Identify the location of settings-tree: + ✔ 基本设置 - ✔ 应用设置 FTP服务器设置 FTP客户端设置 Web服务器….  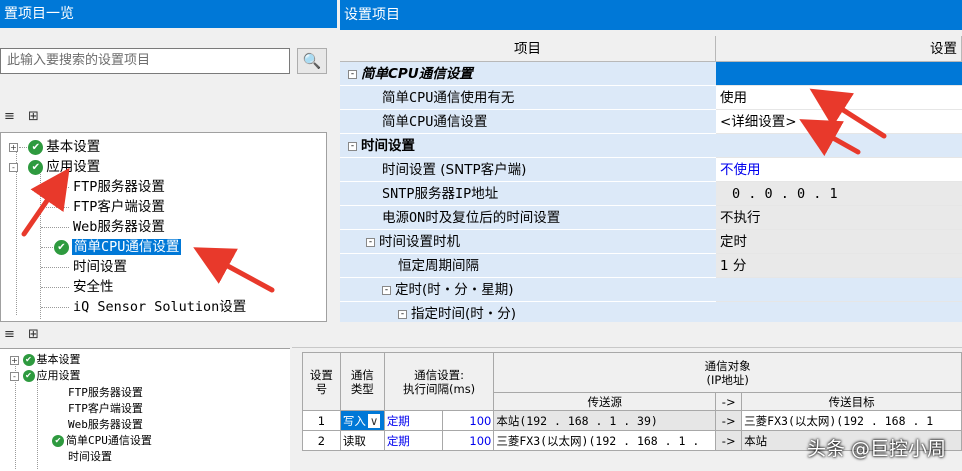
(163, 227).